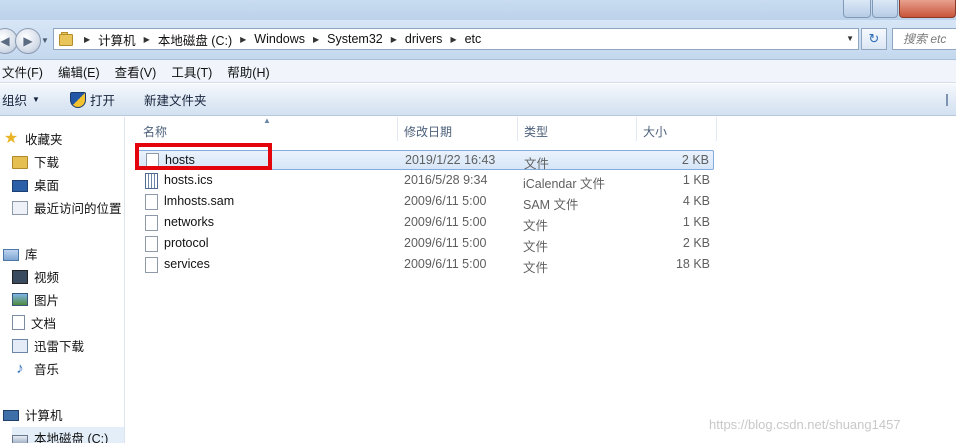  Describe the element at coordinates (47, 370) in the screenshot. I see `nav-label: 音乐` at that location.